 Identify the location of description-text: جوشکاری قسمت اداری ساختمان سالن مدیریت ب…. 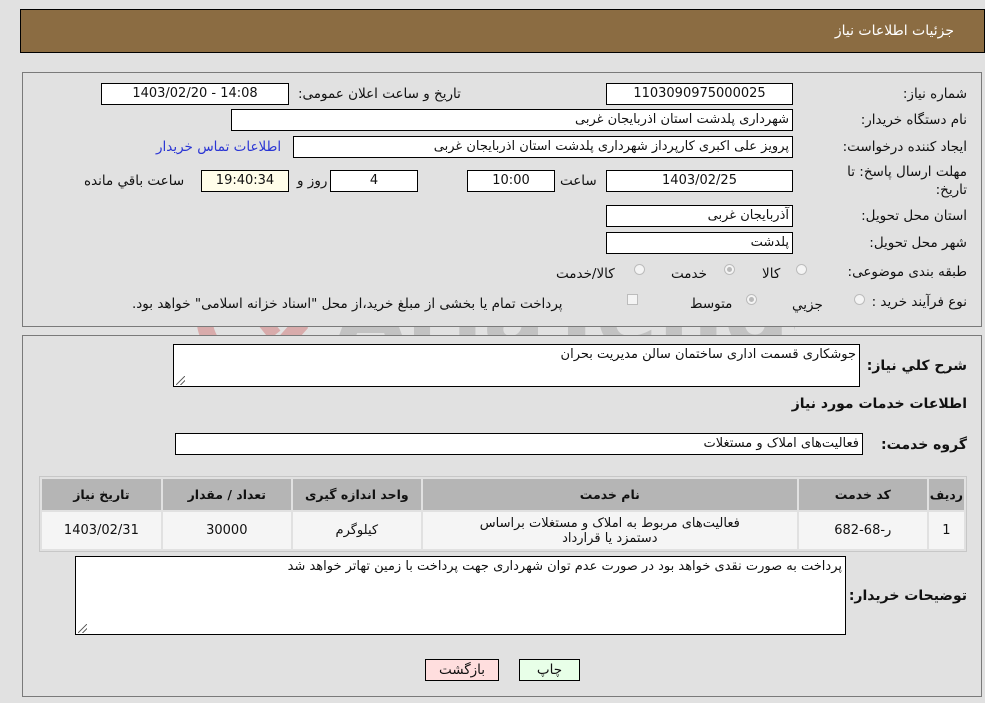
(708, 354).